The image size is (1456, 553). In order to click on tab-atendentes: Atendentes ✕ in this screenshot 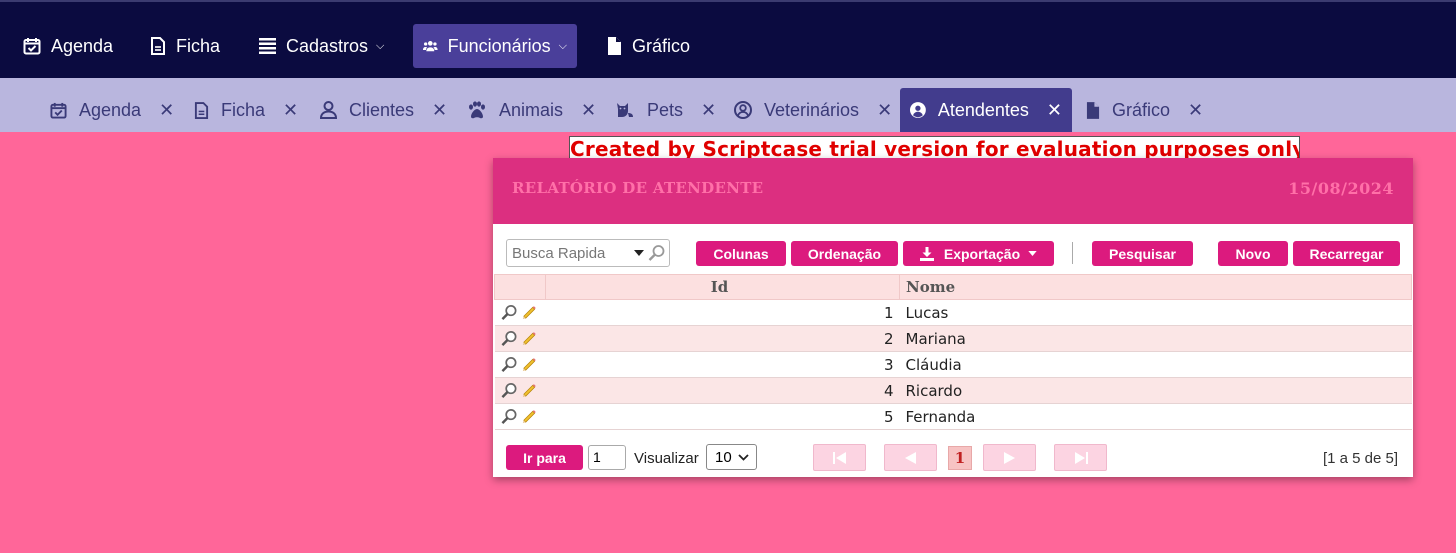, I will do `click(986, 110)`.